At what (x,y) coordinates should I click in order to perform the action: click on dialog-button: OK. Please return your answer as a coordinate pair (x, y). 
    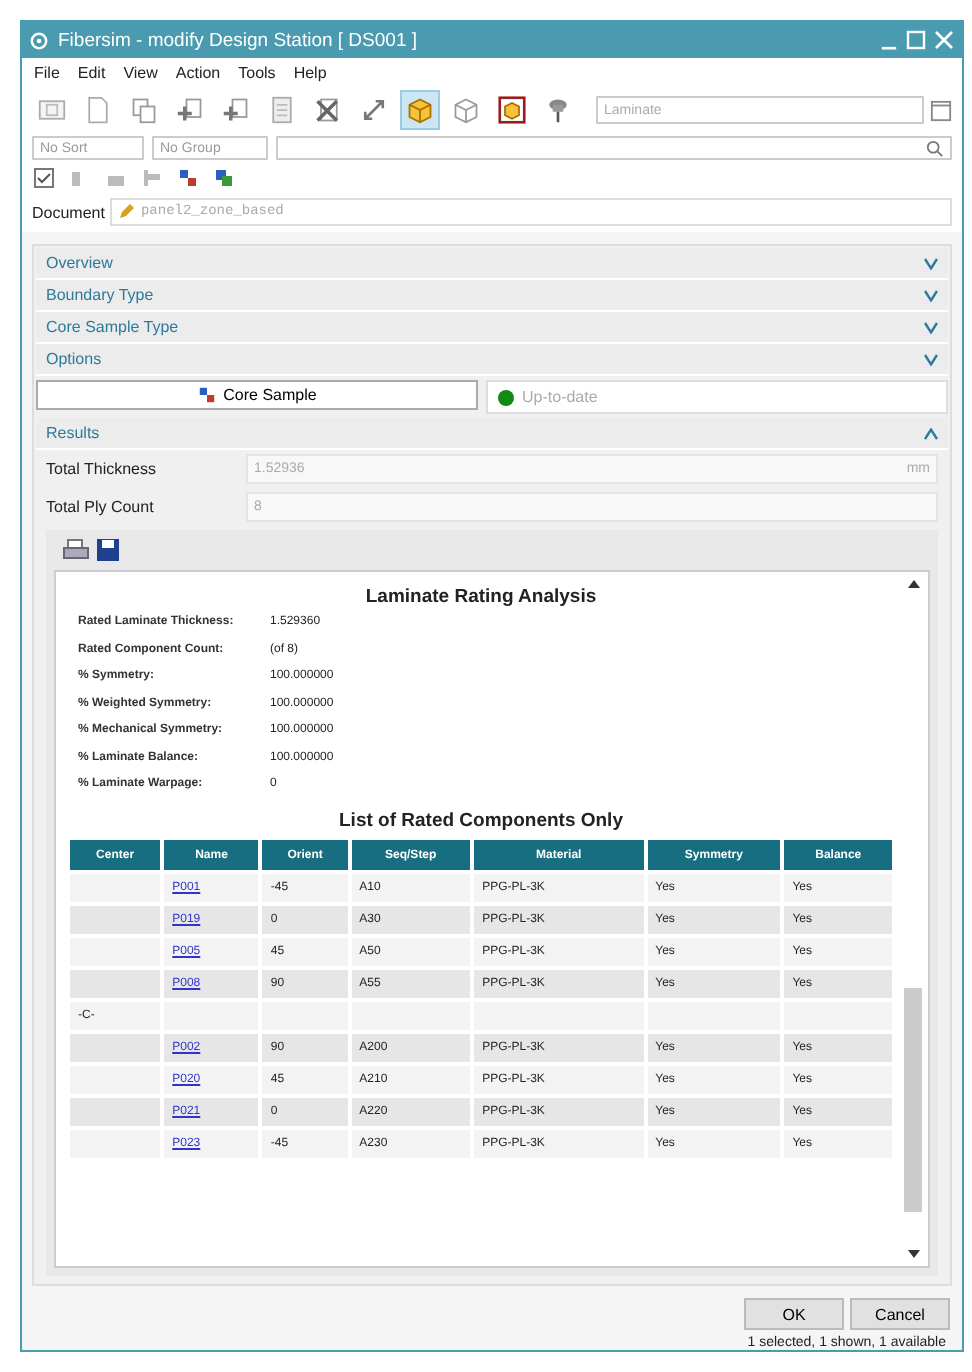
    Looking at the image, I should click on (794, 1314).